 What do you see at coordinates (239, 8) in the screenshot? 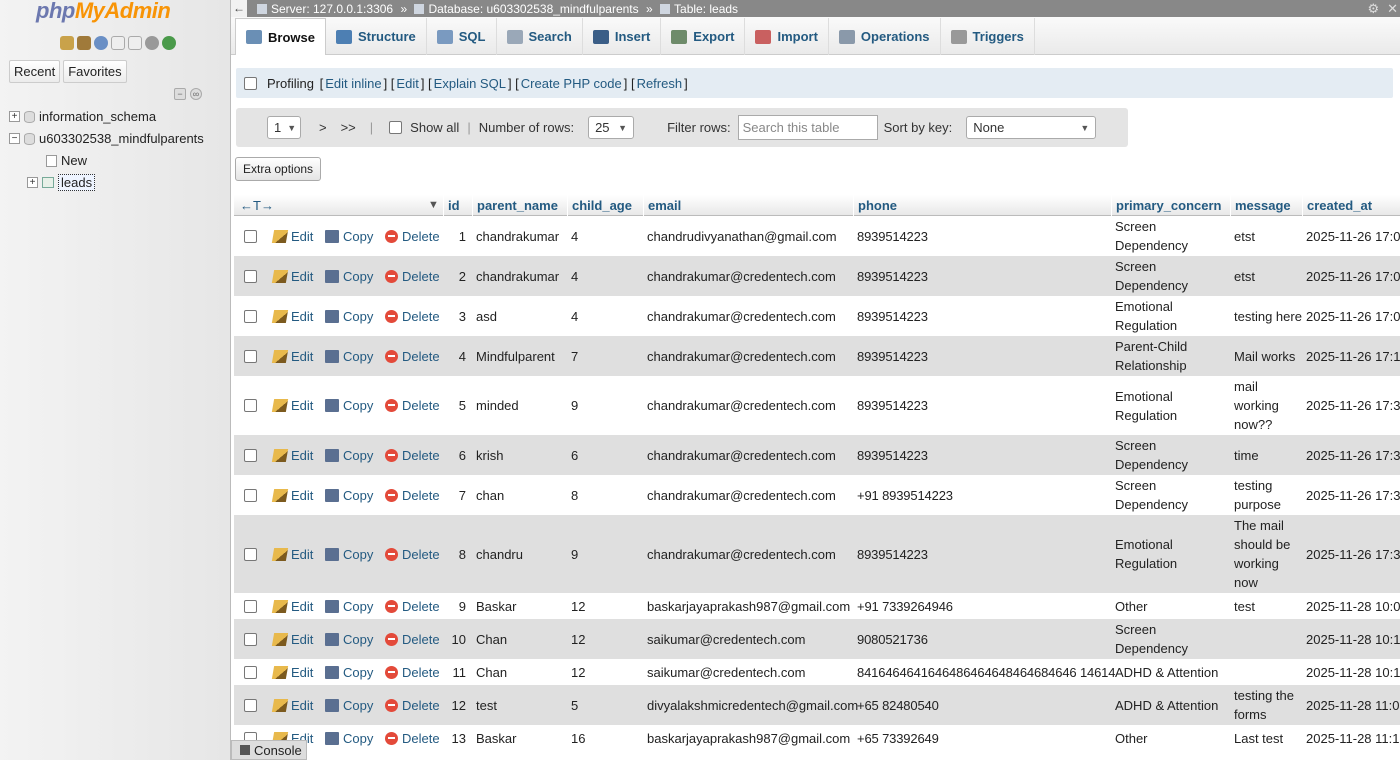
I see `back-arrow-icon: ←` at bounding box center [239, 8].